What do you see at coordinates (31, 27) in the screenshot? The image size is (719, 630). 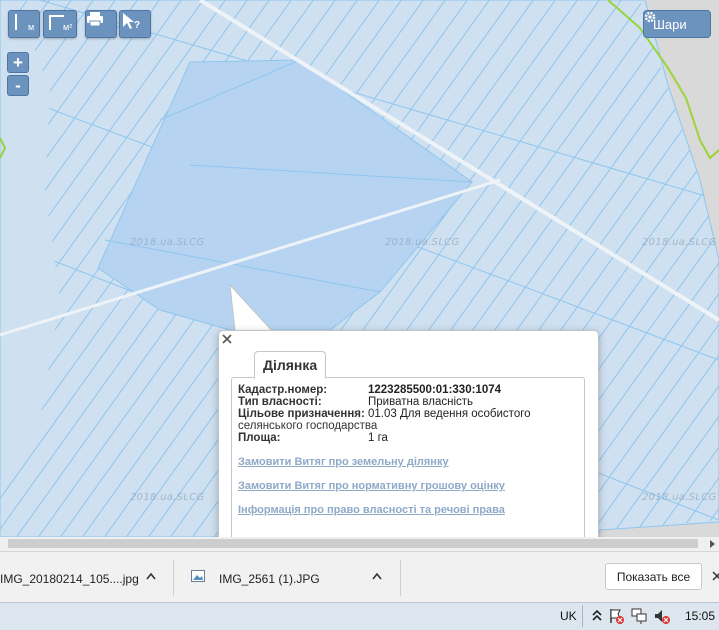 I see `ruler-unit-label: м` at bounding box center [31, 27].